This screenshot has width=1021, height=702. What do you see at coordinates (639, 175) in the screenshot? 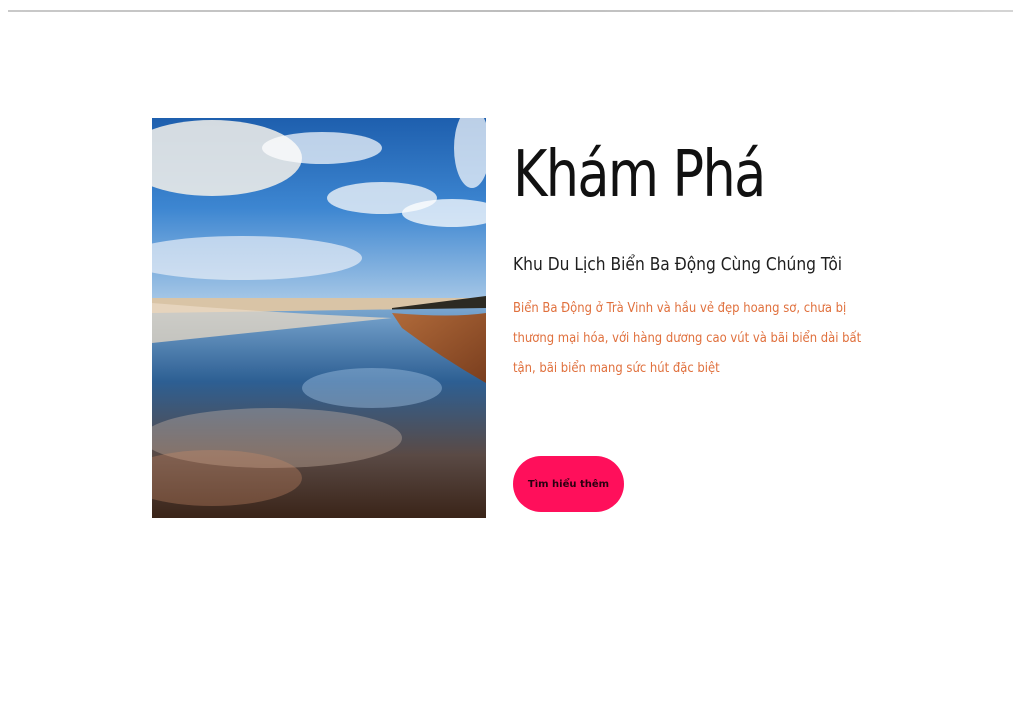
I see `page-title: Khám Phá` at bounding box center [639, 175].